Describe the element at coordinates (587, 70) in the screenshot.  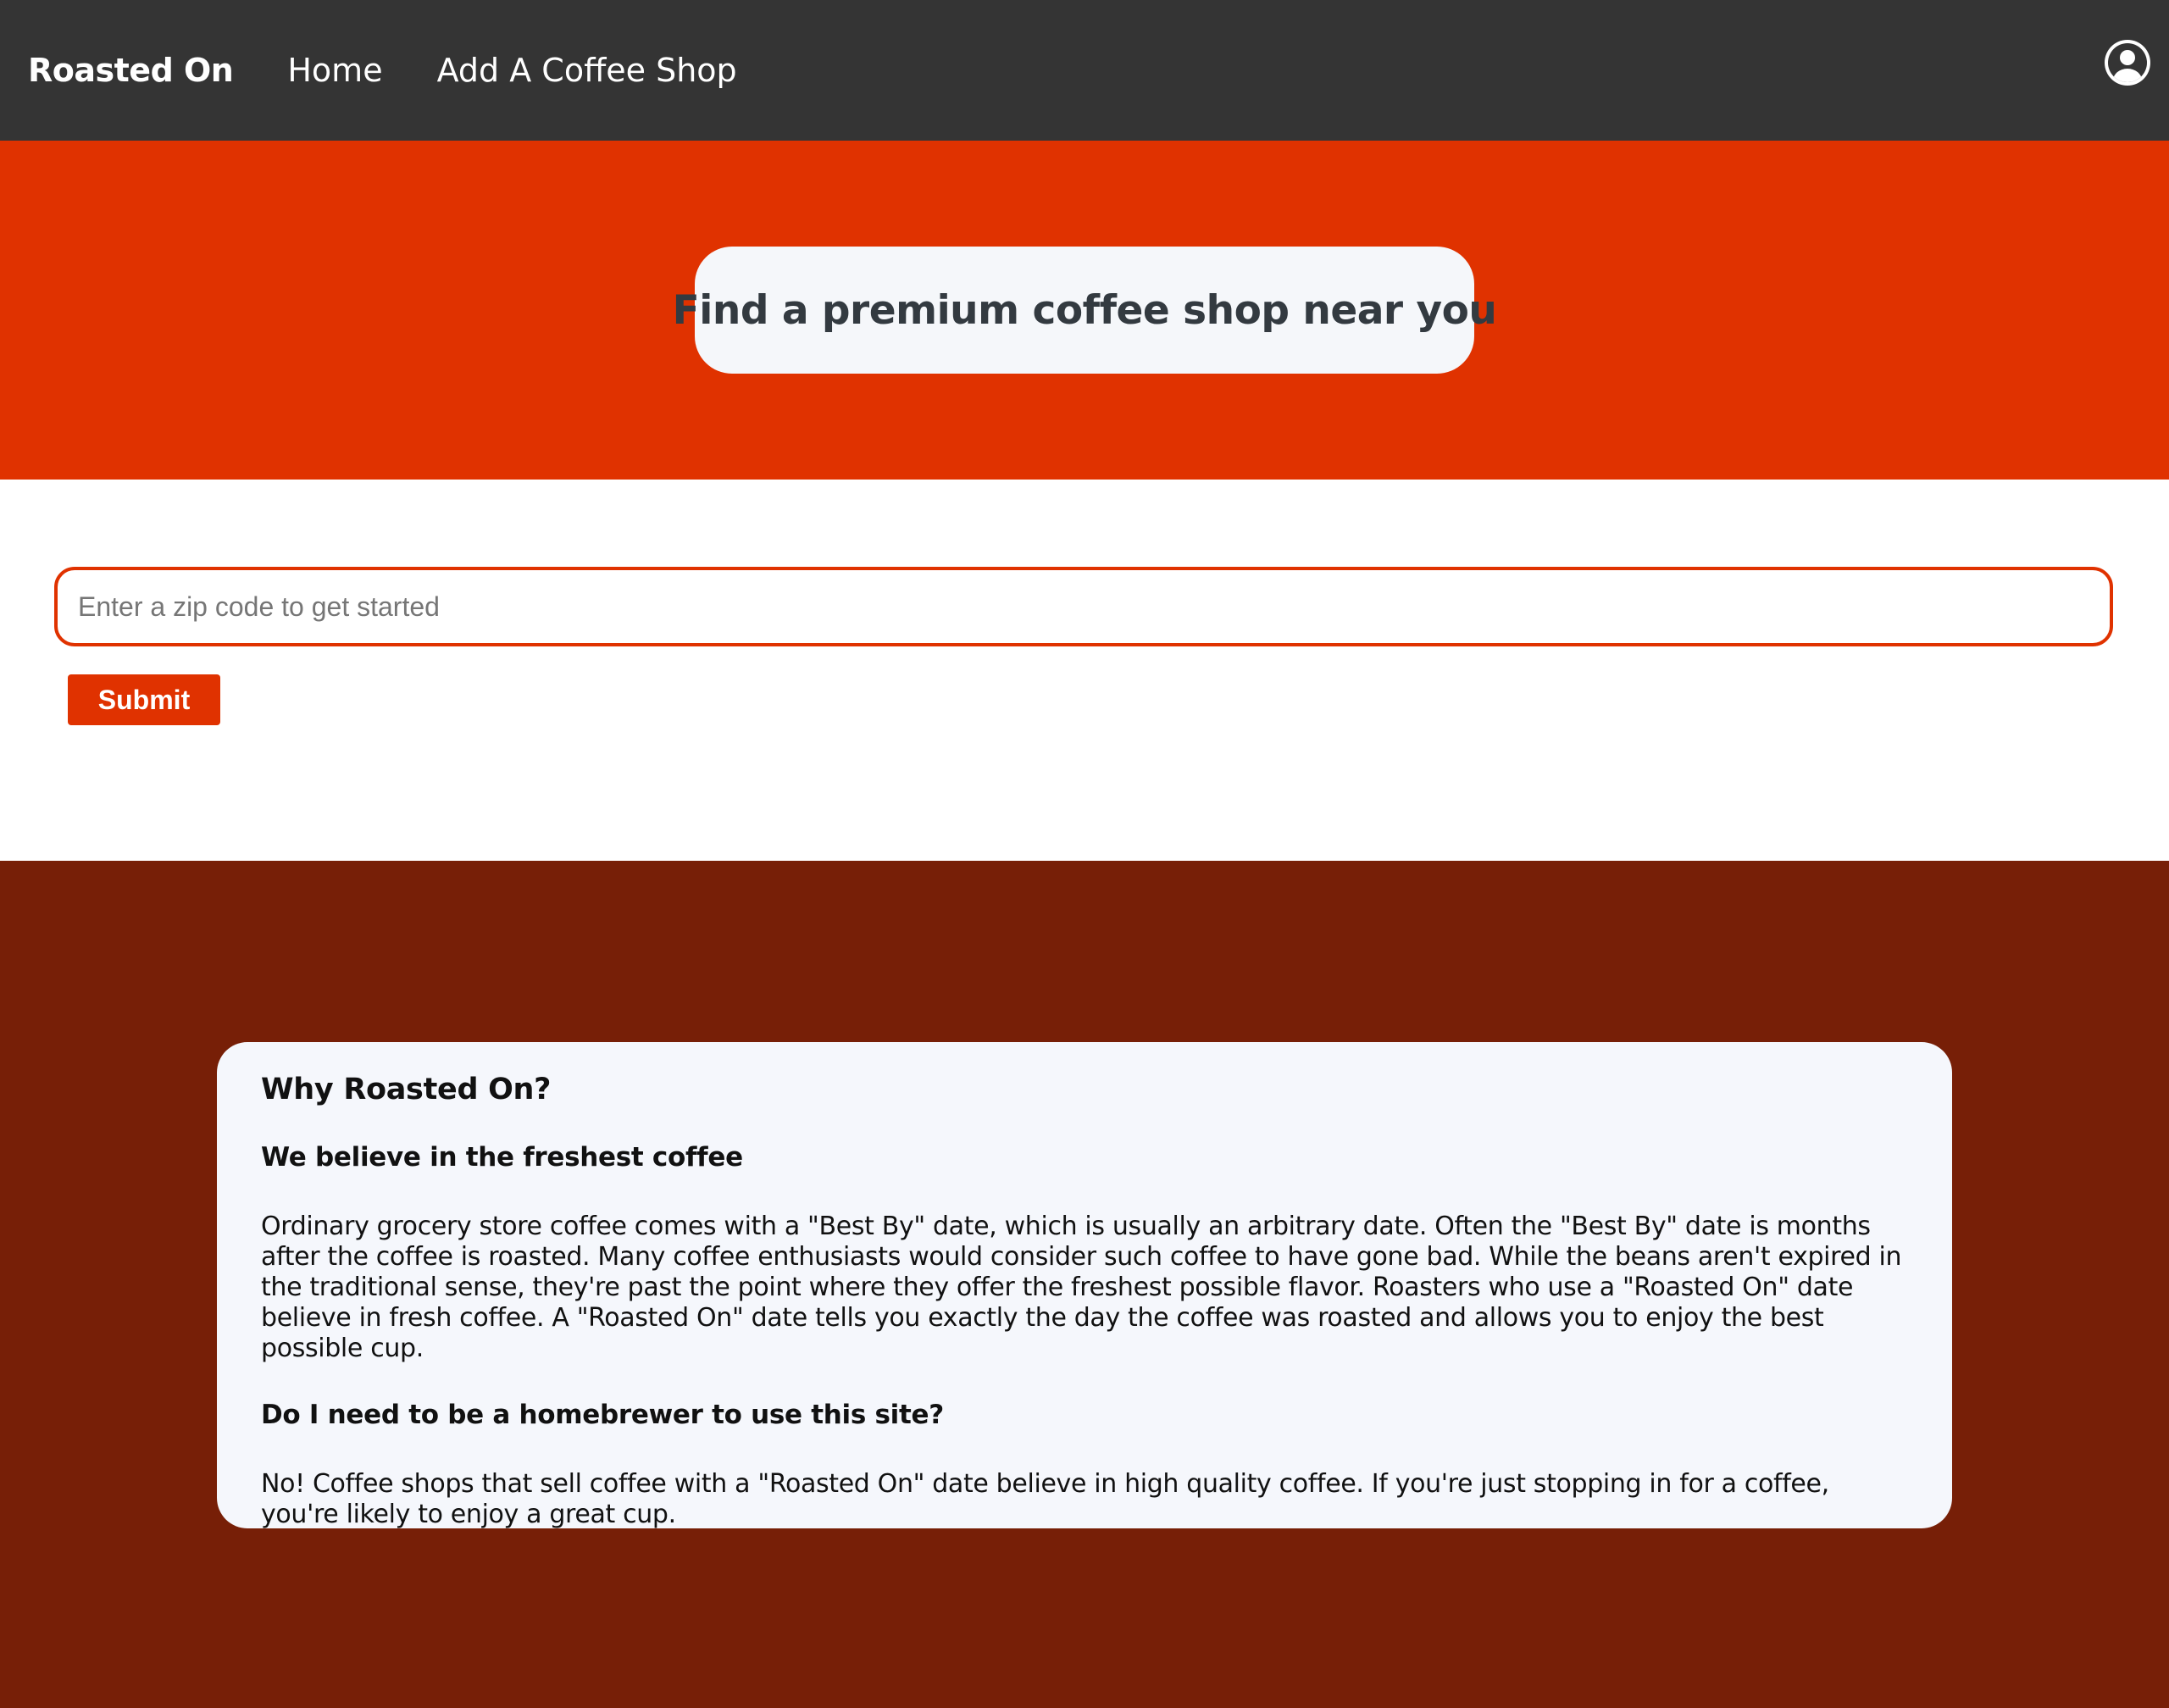
I see `nav-link-add-coffee-shop: Add A Coffee Shop` at that location.